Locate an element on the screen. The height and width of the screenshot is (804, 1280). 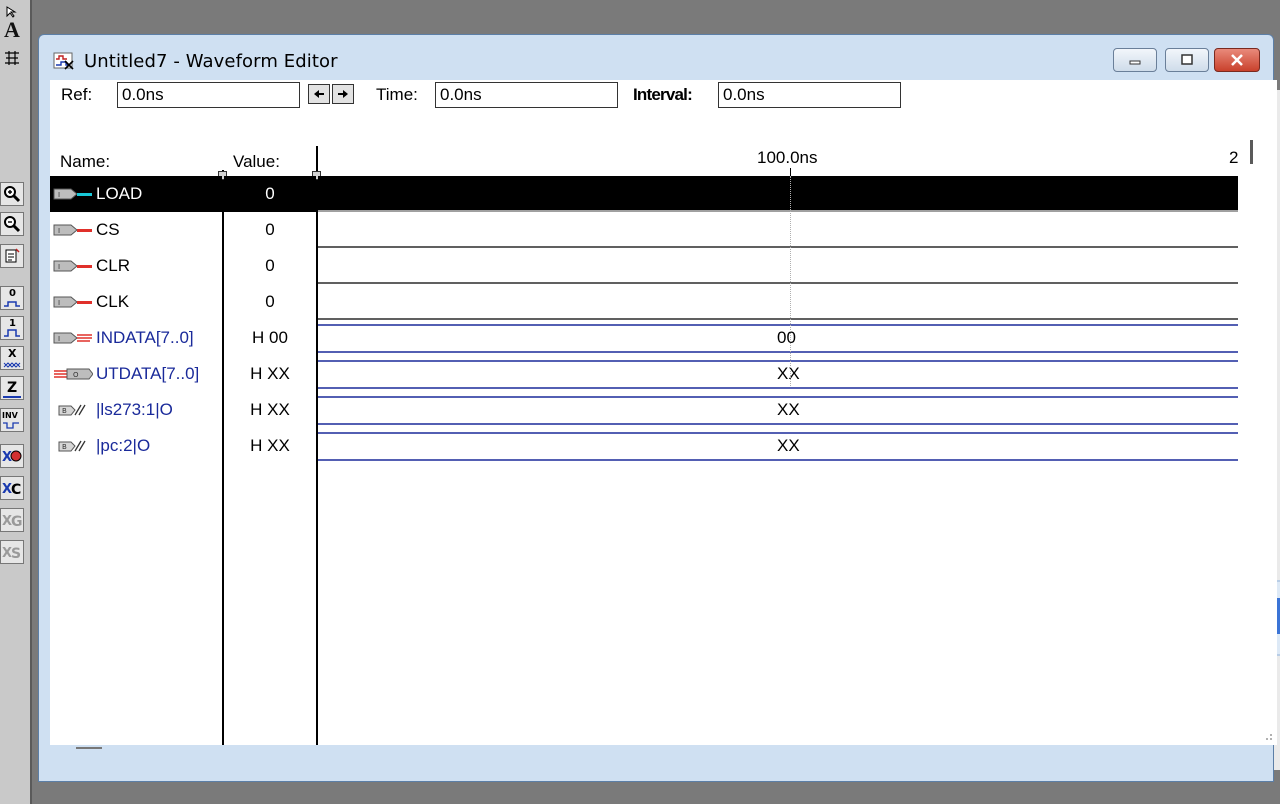
zoom-in-icon is located at coordinates (12, 194).